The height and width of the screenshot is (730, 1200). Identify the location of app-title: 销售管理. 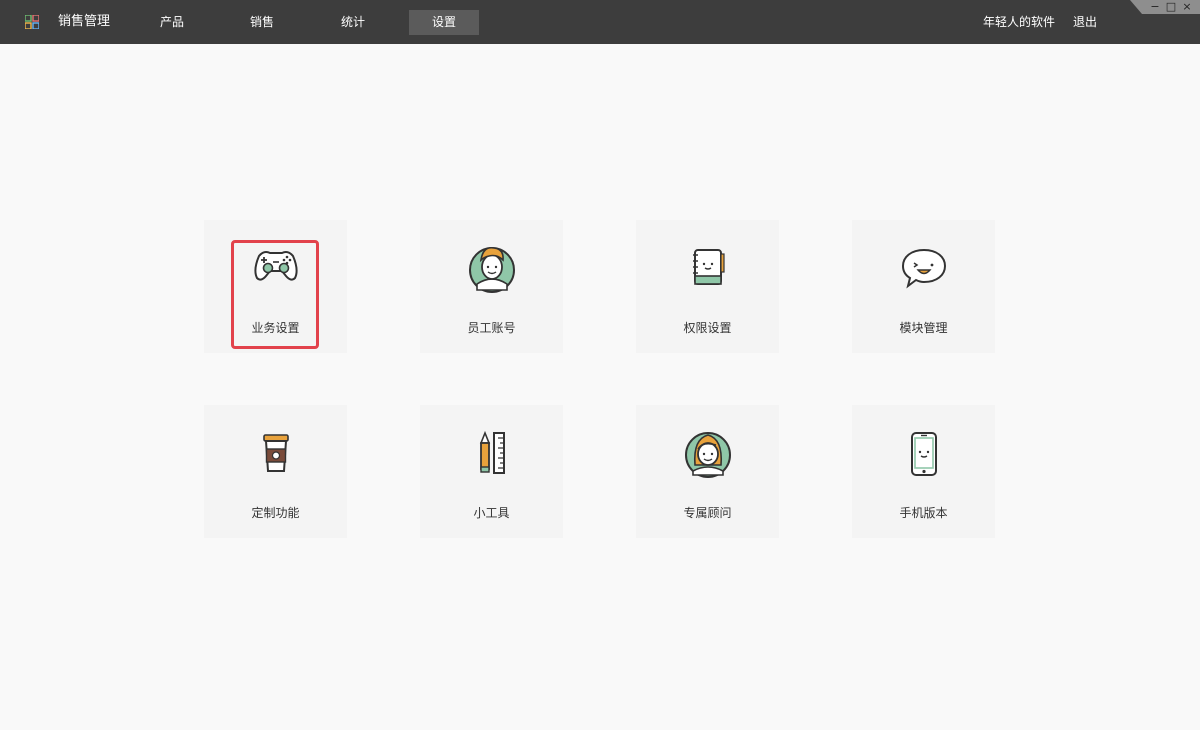
(84, 21).